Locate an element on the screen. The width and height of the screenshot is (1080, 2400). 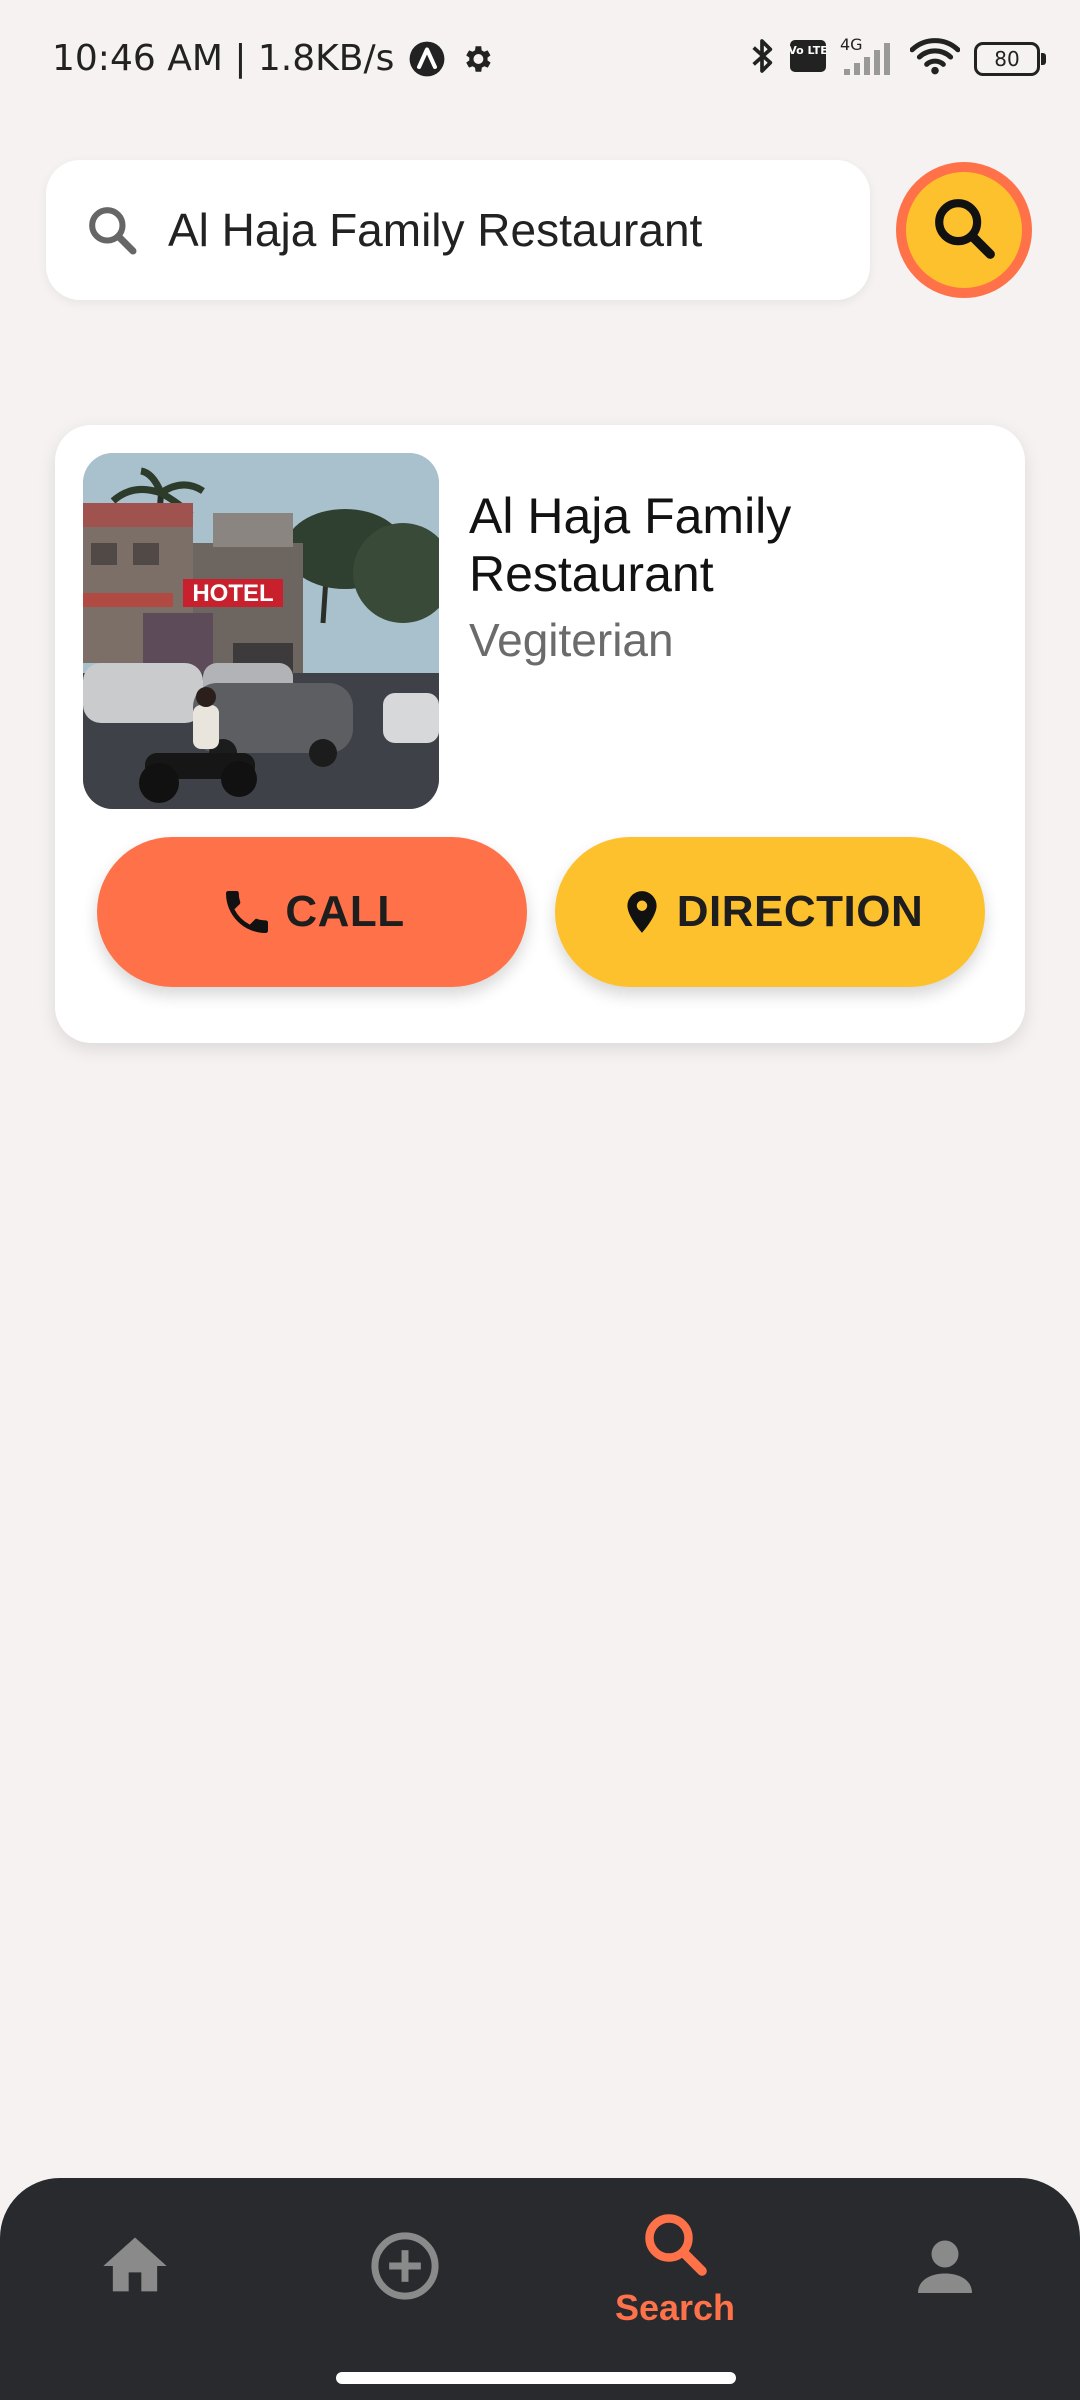
direction-button-label: DIRECTION is located at coordinates (800, 911).